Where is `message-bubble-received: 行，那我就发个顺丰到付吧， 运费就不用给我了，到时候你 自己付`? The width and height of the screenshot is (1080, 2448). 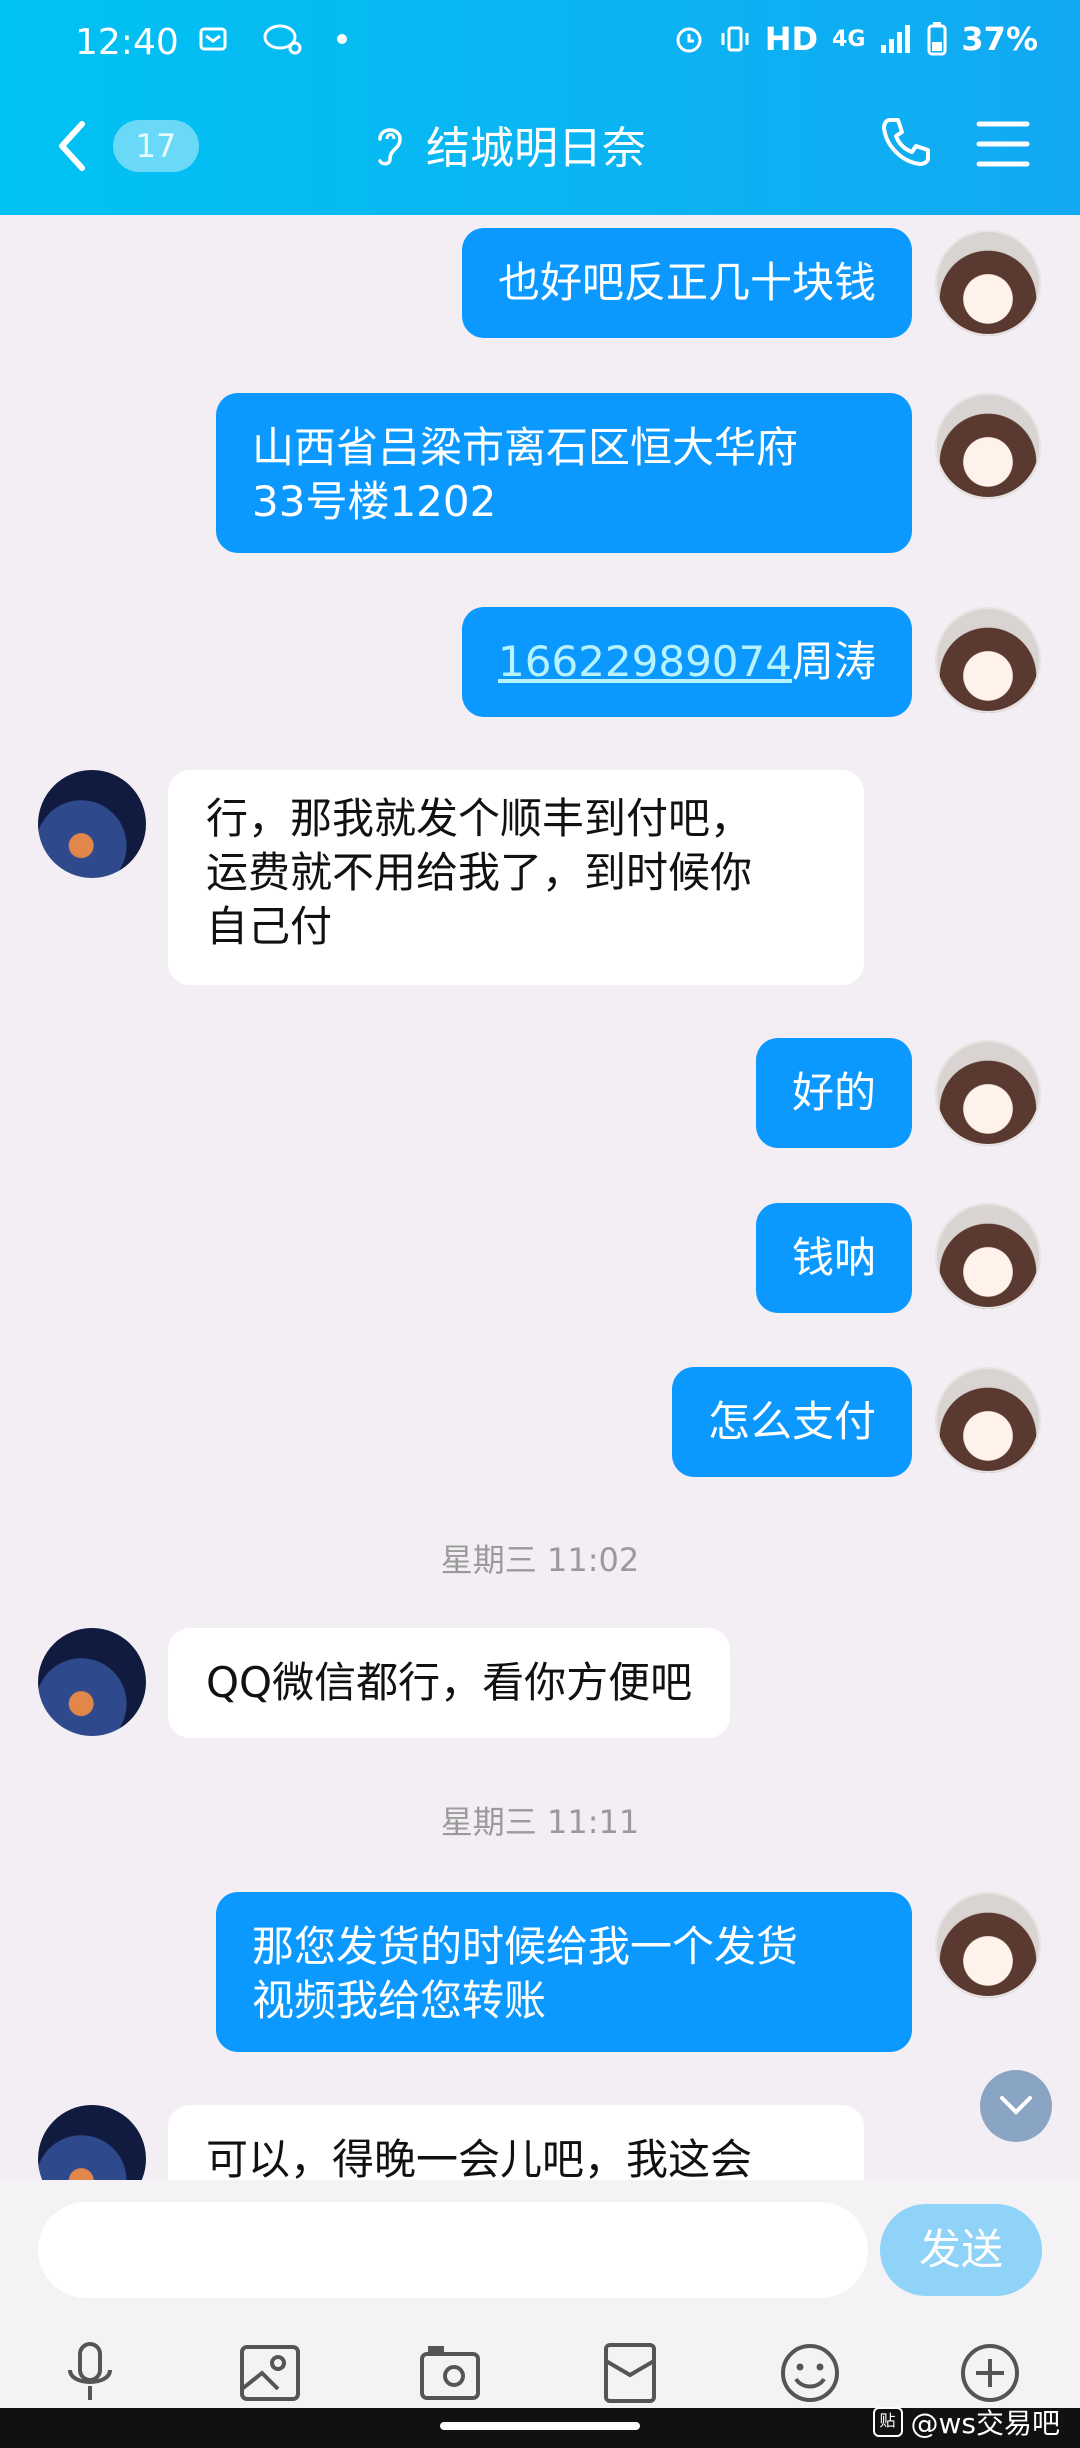 message-bubble-received: 行，那我就发个顺丰到付吧， 运费就不用给我了，到时候你 自己付 is located at coordinates (516, 877).